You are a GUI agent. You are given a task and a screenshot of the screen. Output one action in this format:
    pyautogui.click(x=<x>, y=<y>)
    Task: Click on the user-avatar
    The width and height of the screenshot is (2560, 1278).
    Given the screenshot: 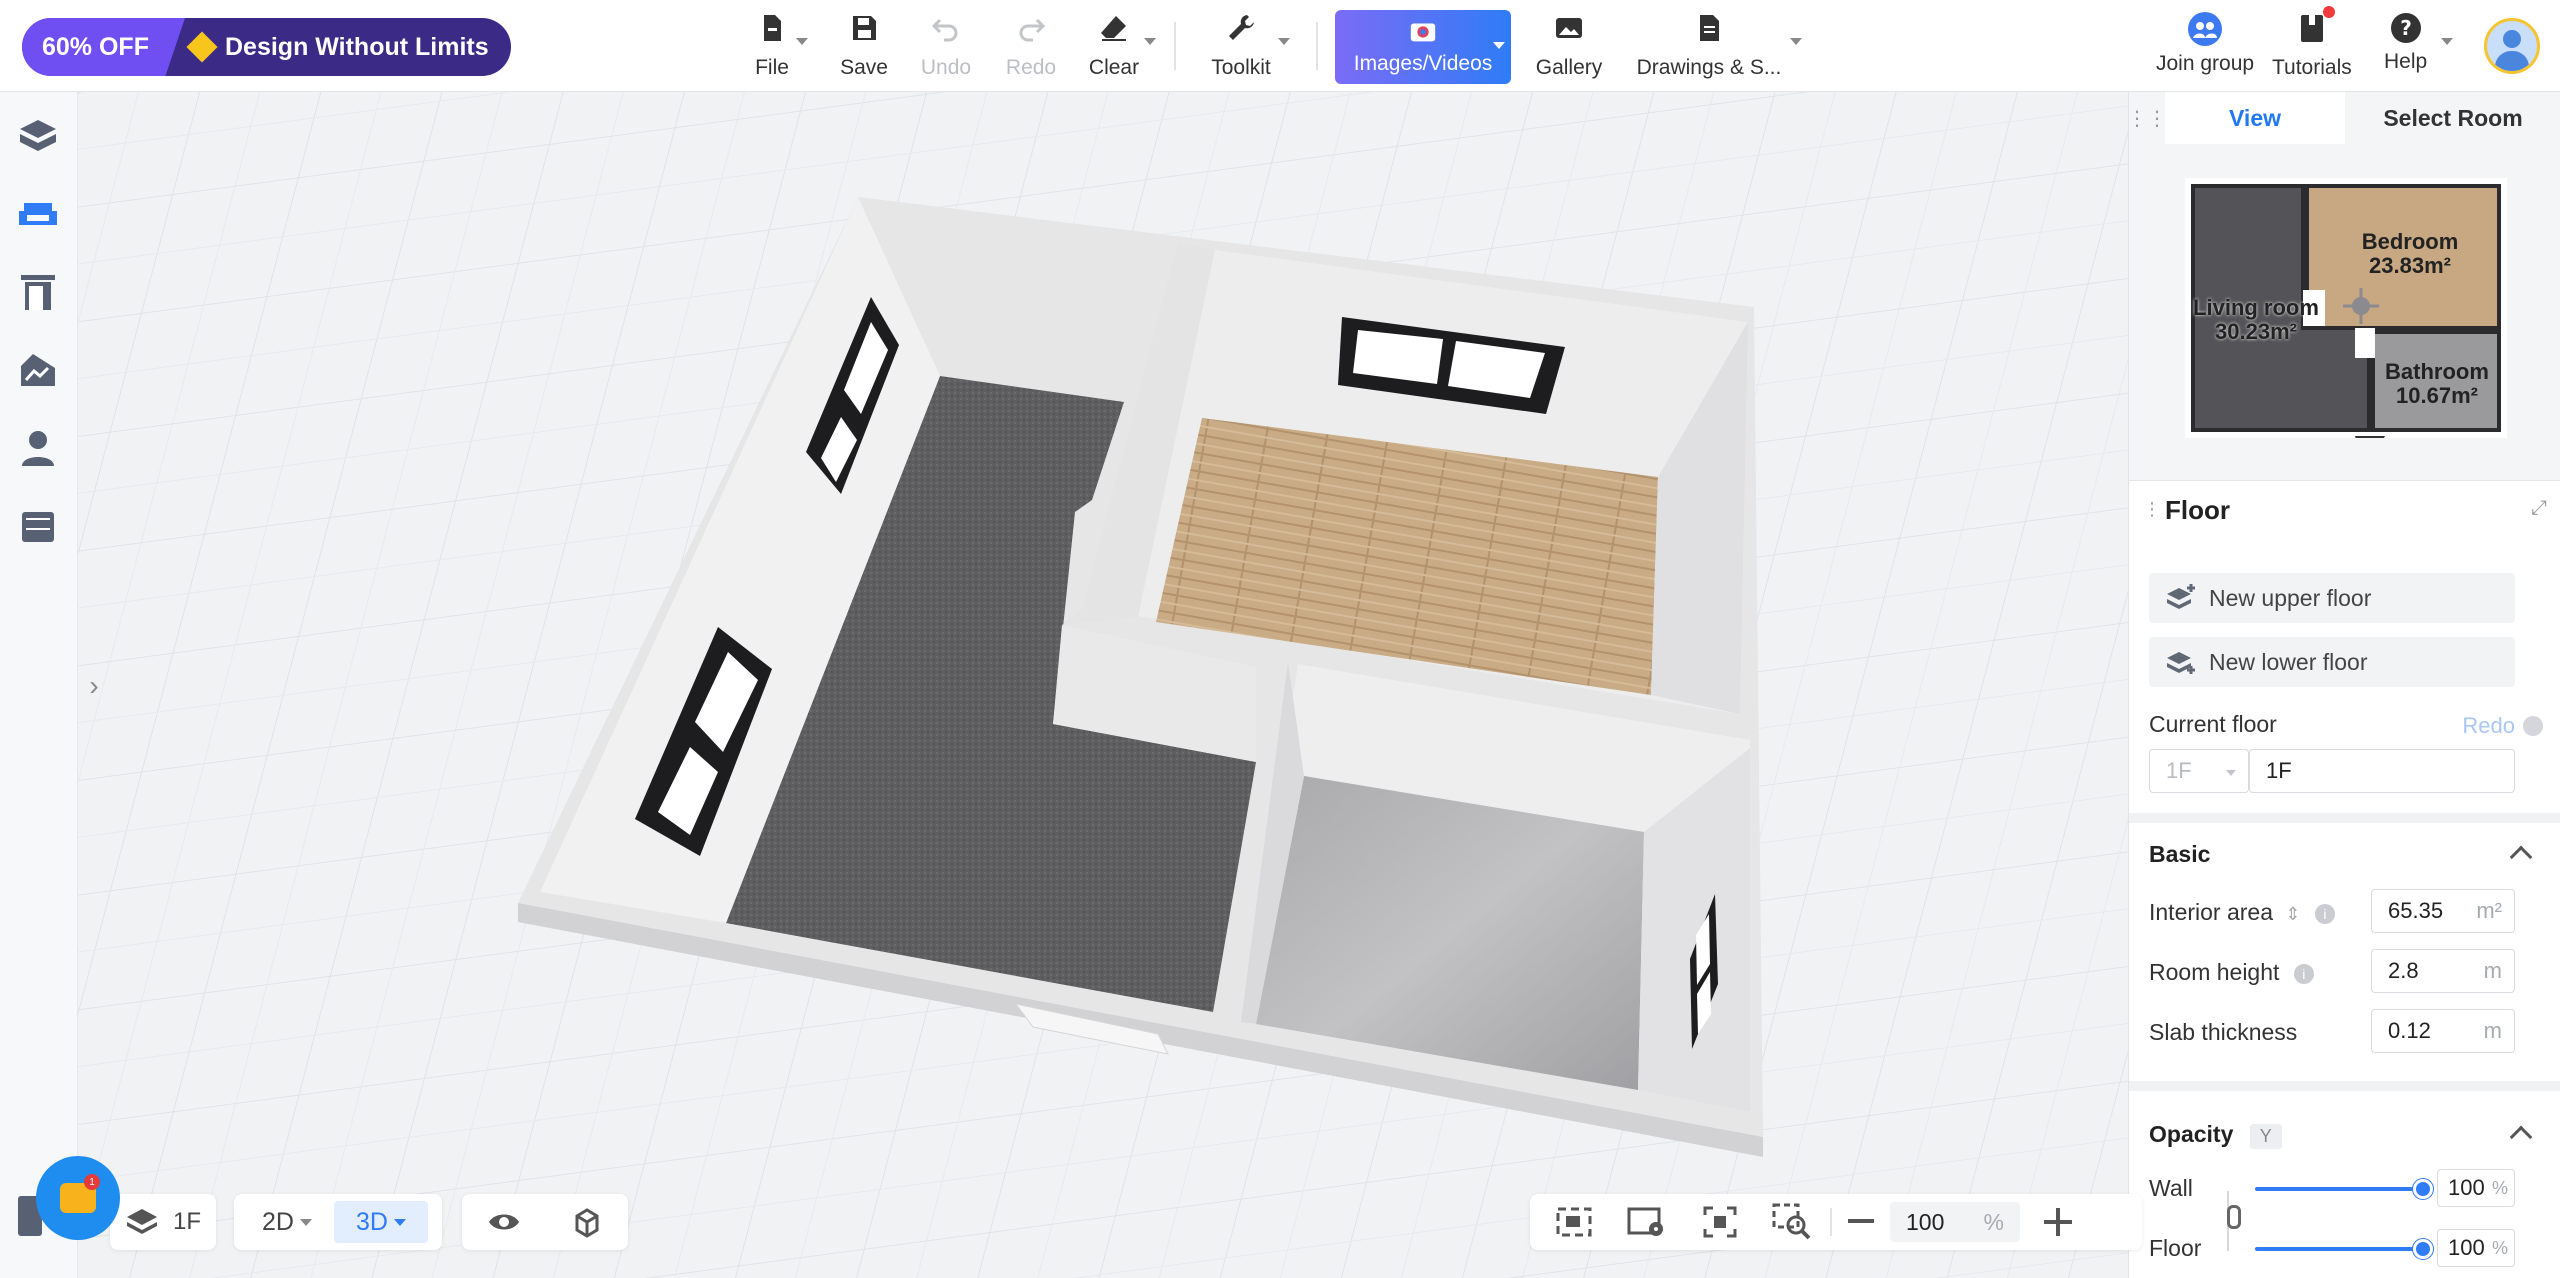 What is the action you would take?
    pyautogui.click(x=2512, y=46)
    